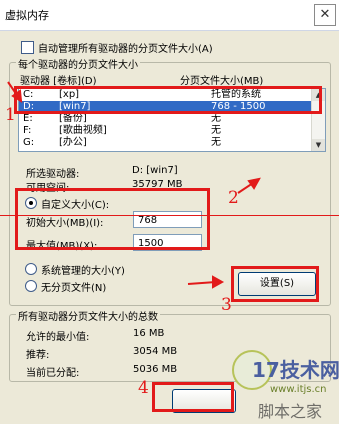 The height and width of the screenshot is (424, 339). What do you see at coordinates (218, 282) in the screenshot?
I see `arrow-3-head-icon` at bounding box center [218, 282].